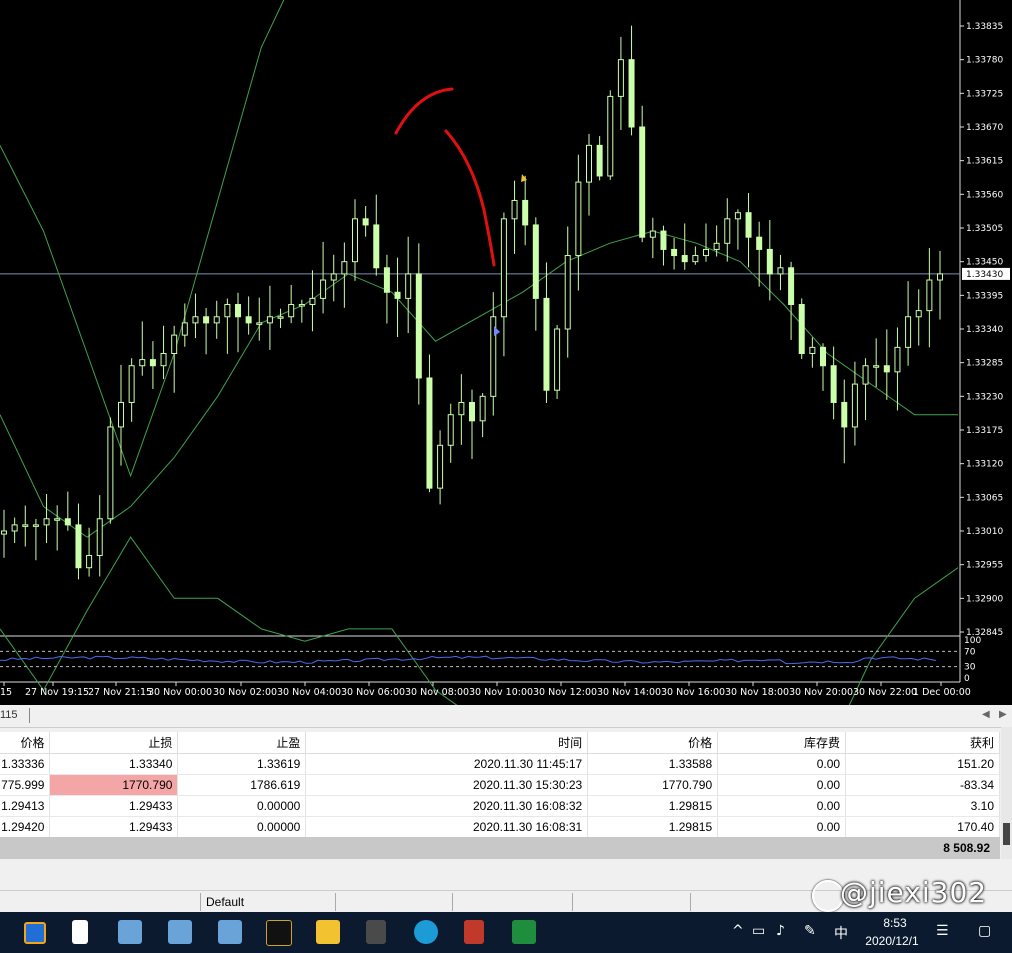 This screenshot has height=953, width=1012. What do you see at coordinates (757, 692) in the screenshot?
I see `time-tick-label: 30 Nov 18:00` at bounding box center [757, 692].